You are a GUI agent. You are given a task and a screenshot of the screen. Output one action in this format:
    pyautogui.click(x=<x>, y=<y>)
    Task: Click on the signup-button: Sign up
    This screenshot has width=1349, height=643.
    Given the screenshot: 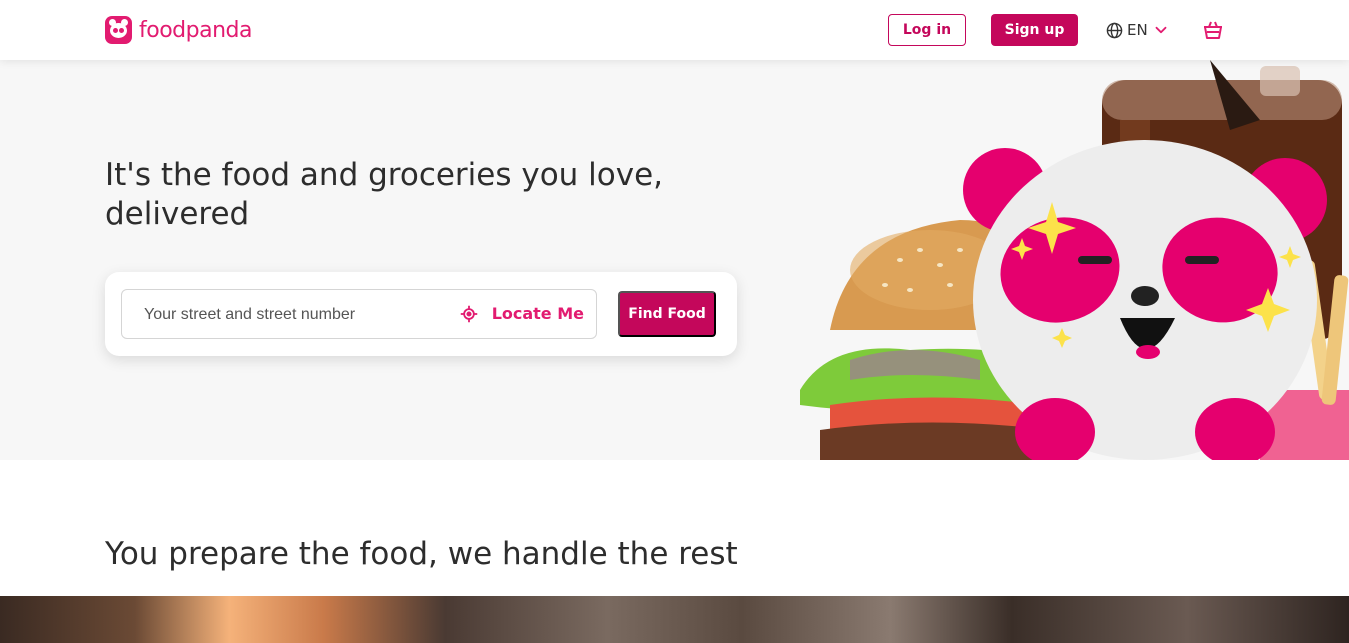 What is the action you would take?
    pyautogui.click(x=1034, y=30)
    